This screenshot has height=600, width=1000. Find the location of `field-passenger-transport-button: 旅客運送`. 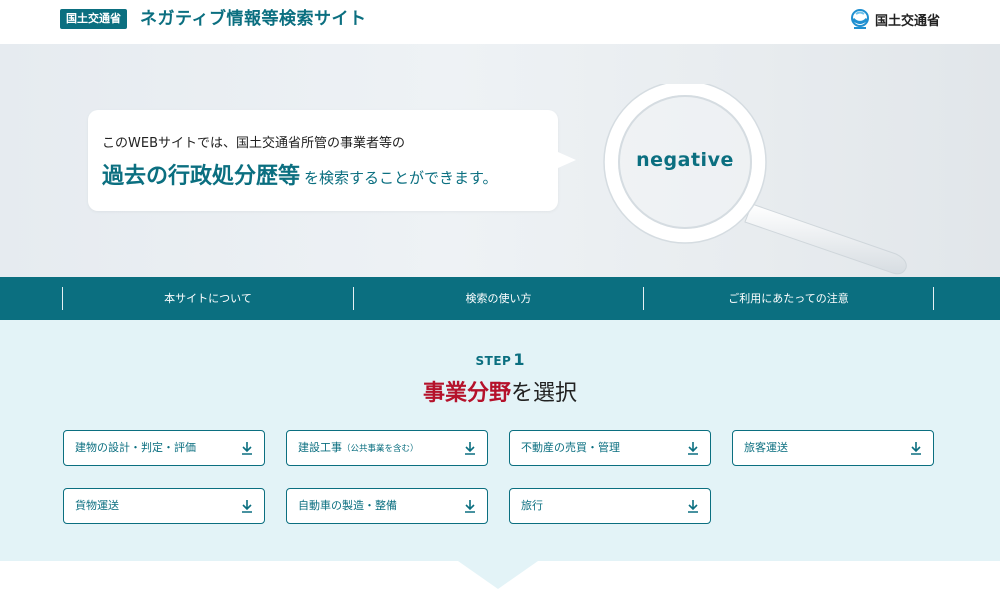

field-passenger-transport-button: 旅客運送 is located at coordinates (833, 448).